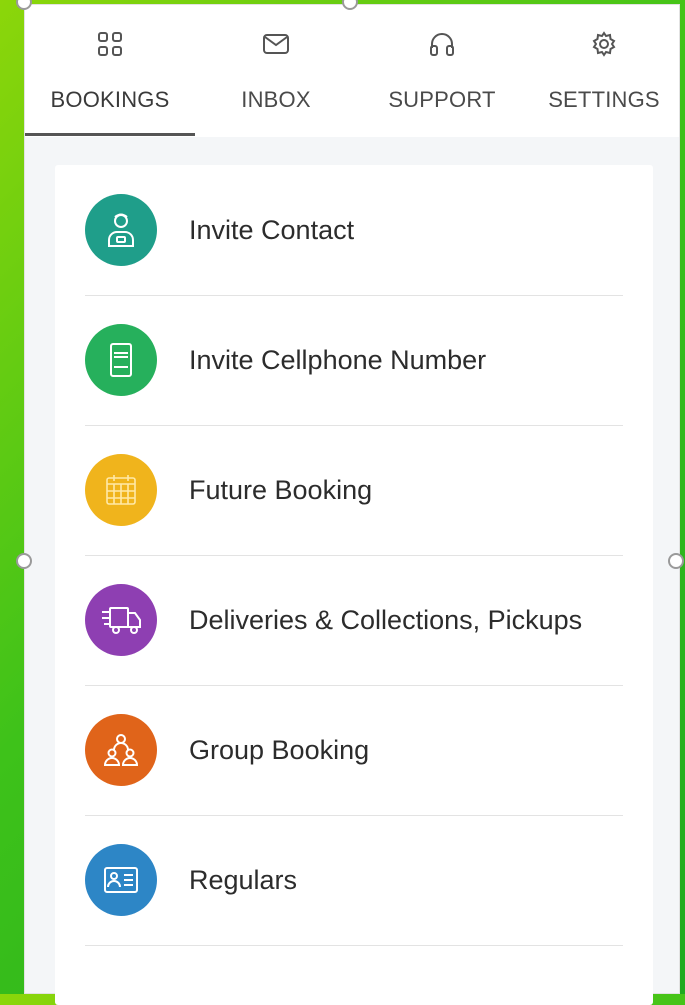 The width and height of the screenshot is (685, 1005). Describe the element at coordinates (276, 71) in the screenshot. I see `tab-inbox: INBOX` at that location.